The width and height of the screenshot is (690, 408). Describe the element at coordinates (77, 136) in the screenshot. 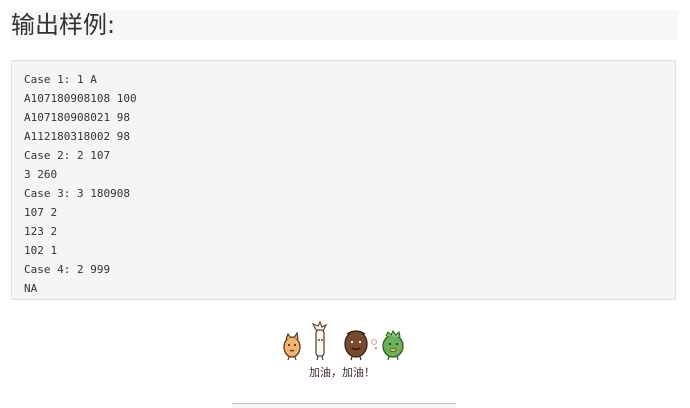

I see `code-line: A112180318002 98` at that location.